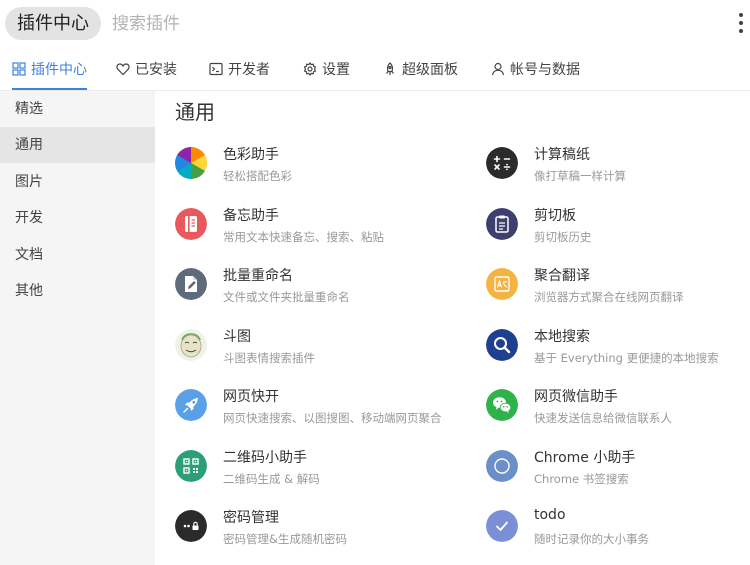 The height and width of the screenshot is (565, 750). What do you see at coordinates (741, 24) in the screenshot?
I see `more-menu-icon` at bounding box center [741, 24].